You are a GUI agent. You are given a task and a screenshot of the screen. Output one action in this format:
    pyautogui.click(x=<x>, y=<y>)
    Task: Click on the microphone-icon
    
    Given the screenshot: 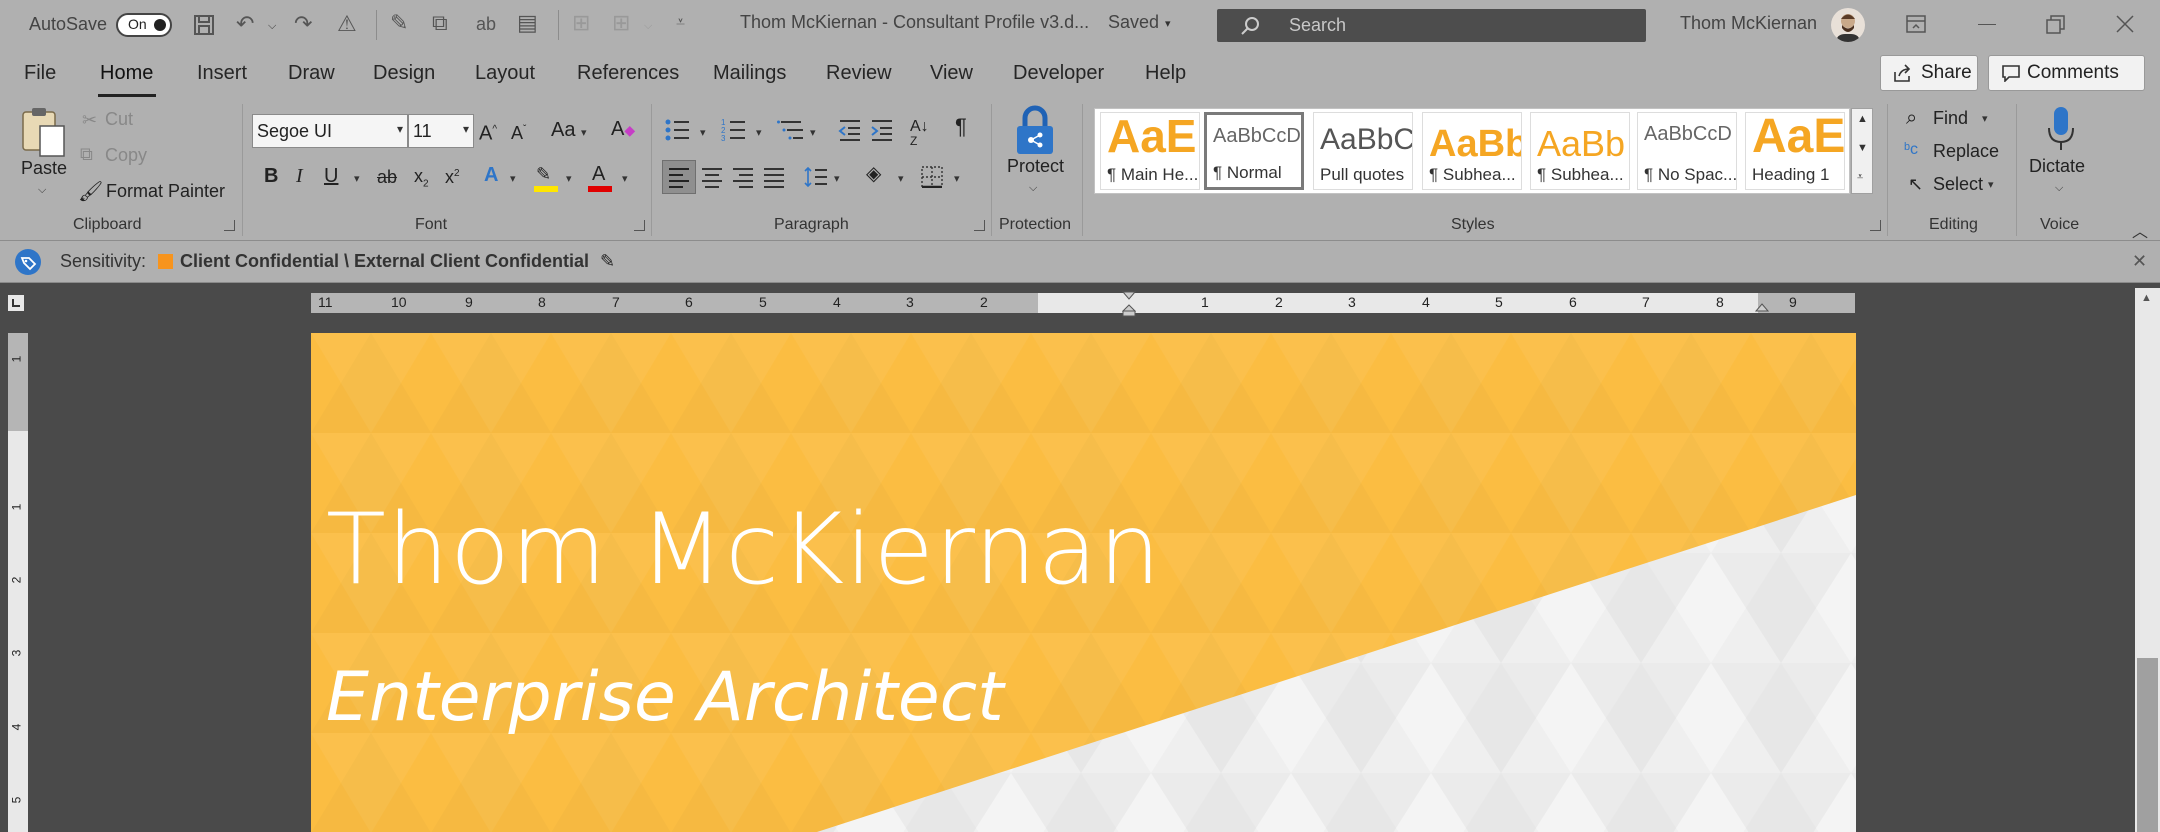 What is the action you would take?
    pyautogui.click(x=2061, y=129)
    